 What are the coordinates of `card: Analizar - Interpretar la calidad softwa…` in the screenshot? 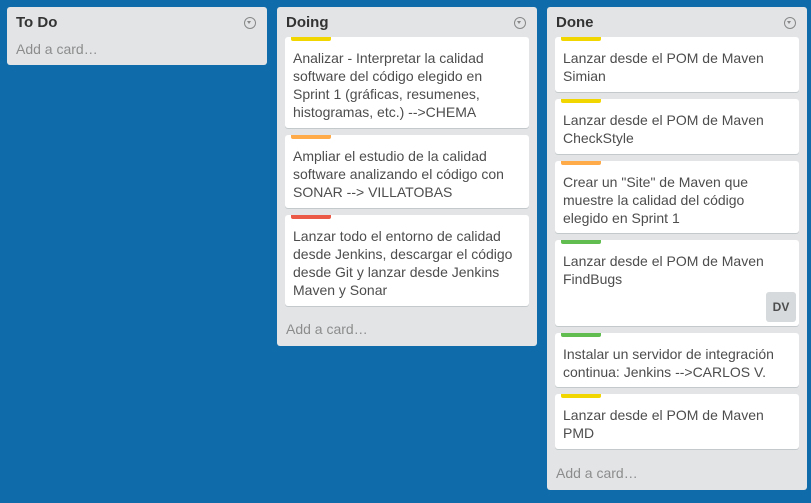 It's located at (407, 82).